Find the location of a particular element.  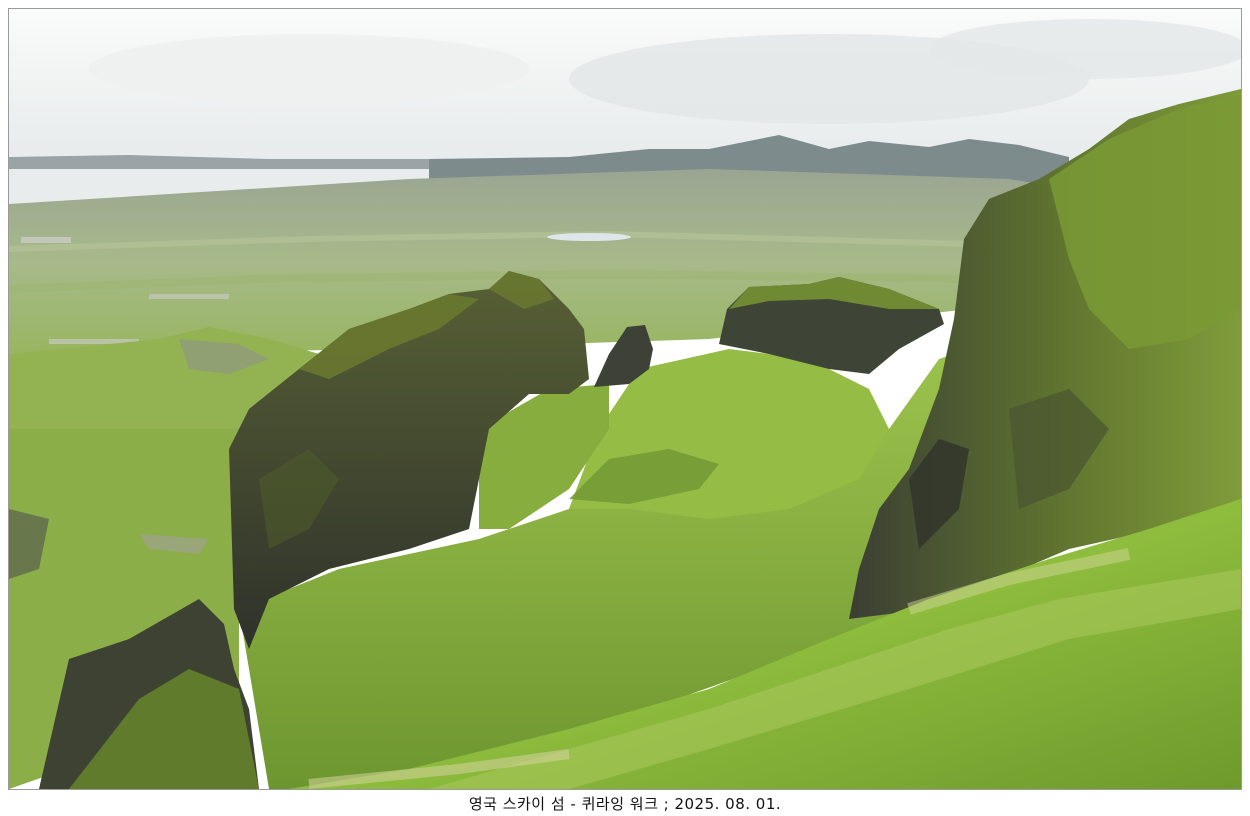

photo-caption: 영국 스카이 섬 - 퀴라잉 워크 ; 2025. 08. 01. is located at coordinates (625, 804).